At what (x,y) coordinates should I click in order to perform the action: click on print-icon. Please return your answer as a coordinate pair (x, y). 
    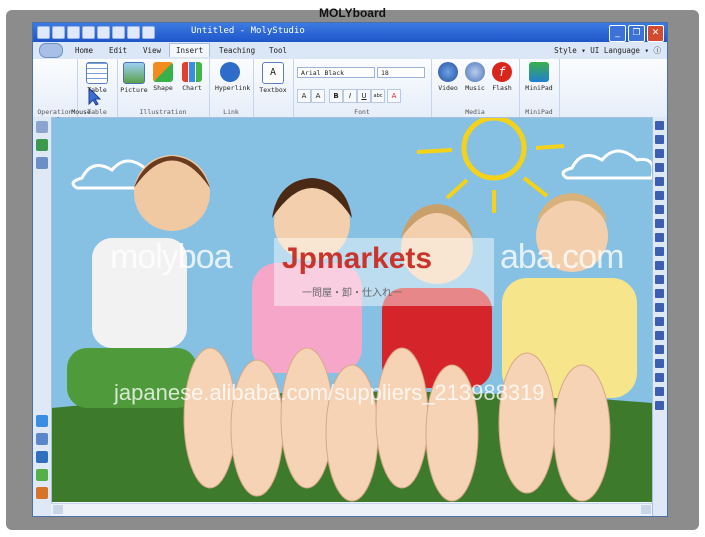
    Looking at the image, I should click on (118, 32).